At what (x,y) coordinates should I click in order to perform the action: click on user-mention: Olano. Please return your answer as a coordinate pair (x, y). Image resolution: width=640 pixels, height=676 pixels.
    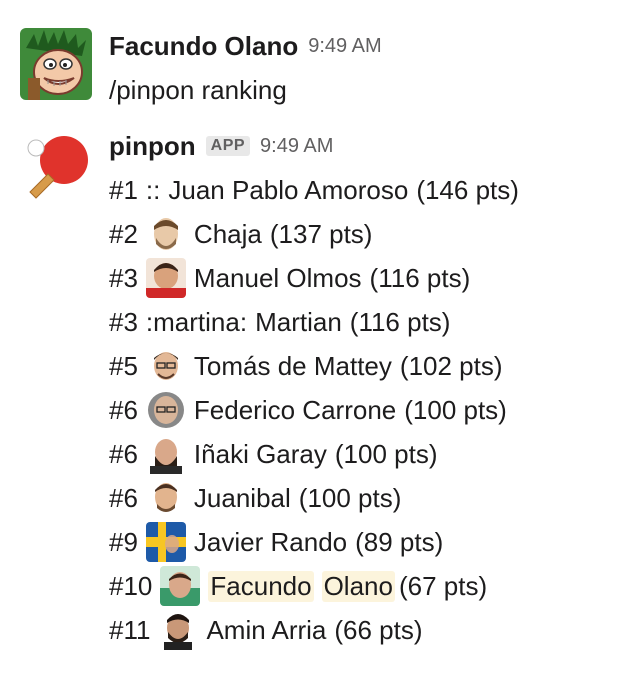
    Looking at the image, I should click on (358, 586).